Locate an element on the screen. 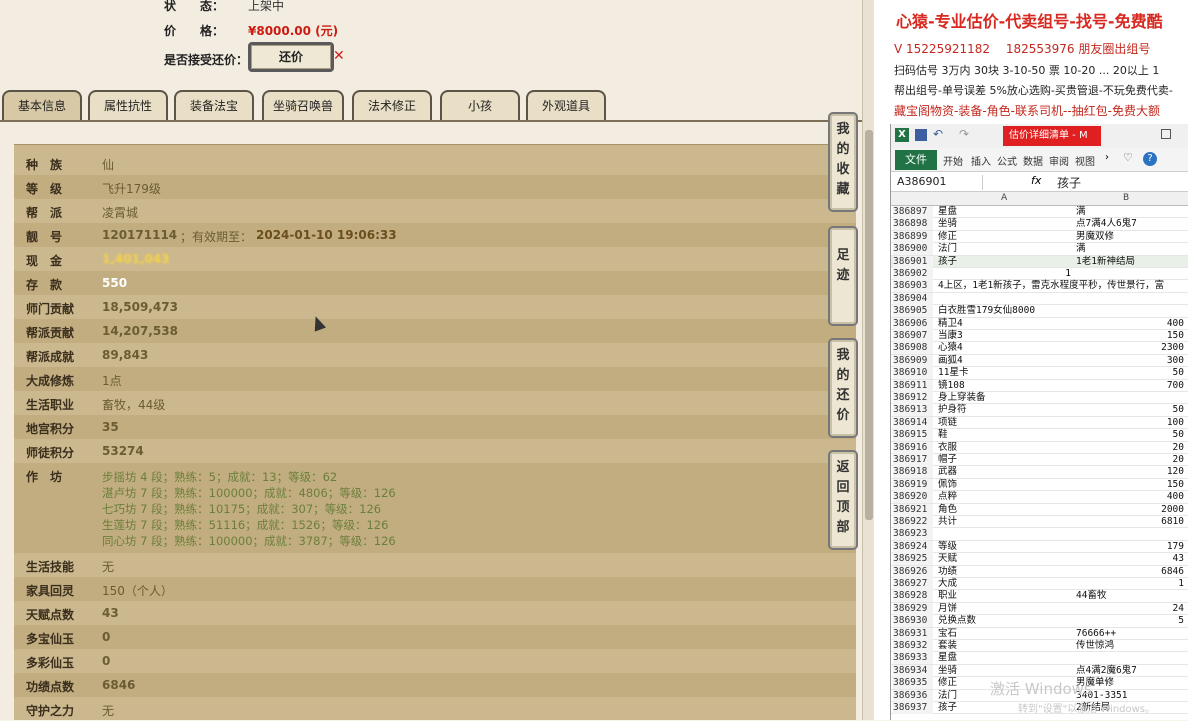 This screenshot has height=721, width=1188. sheet-row: 386916 衣服 20 is located at coordinates (1039, 447).